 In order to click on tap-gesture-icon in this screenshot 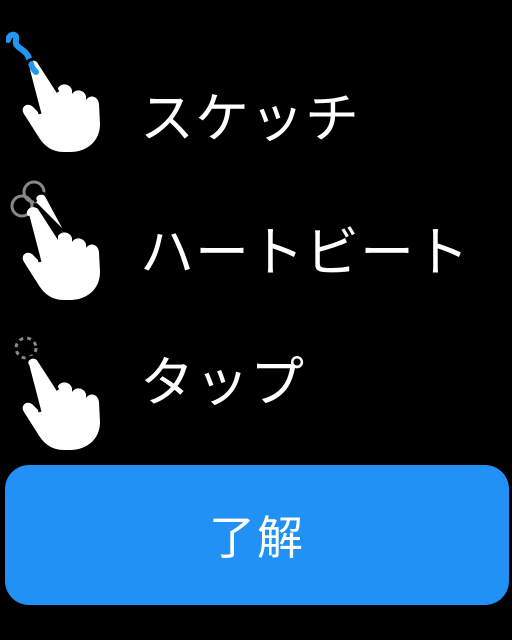, I will do `click(57, 393)`.